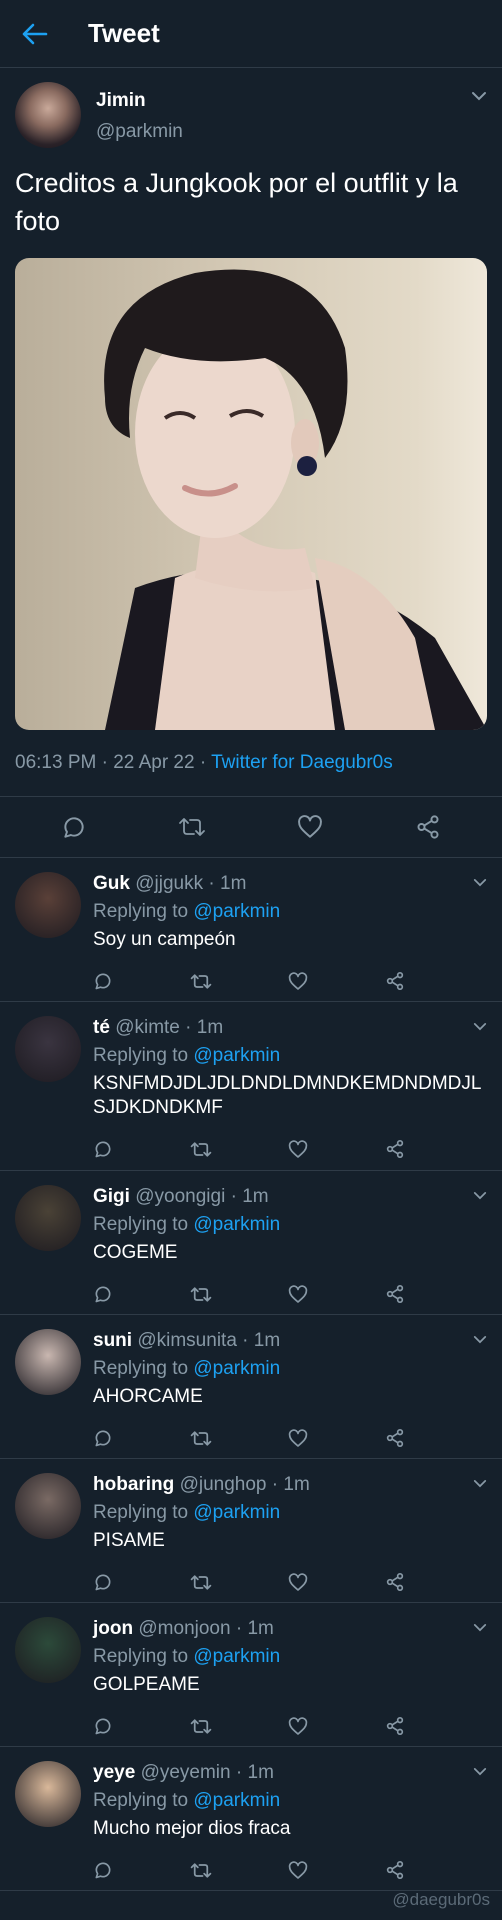 This screenshot has width=502, height=1920. I want to click on reply-author-name: Guk, so click(111, 883).